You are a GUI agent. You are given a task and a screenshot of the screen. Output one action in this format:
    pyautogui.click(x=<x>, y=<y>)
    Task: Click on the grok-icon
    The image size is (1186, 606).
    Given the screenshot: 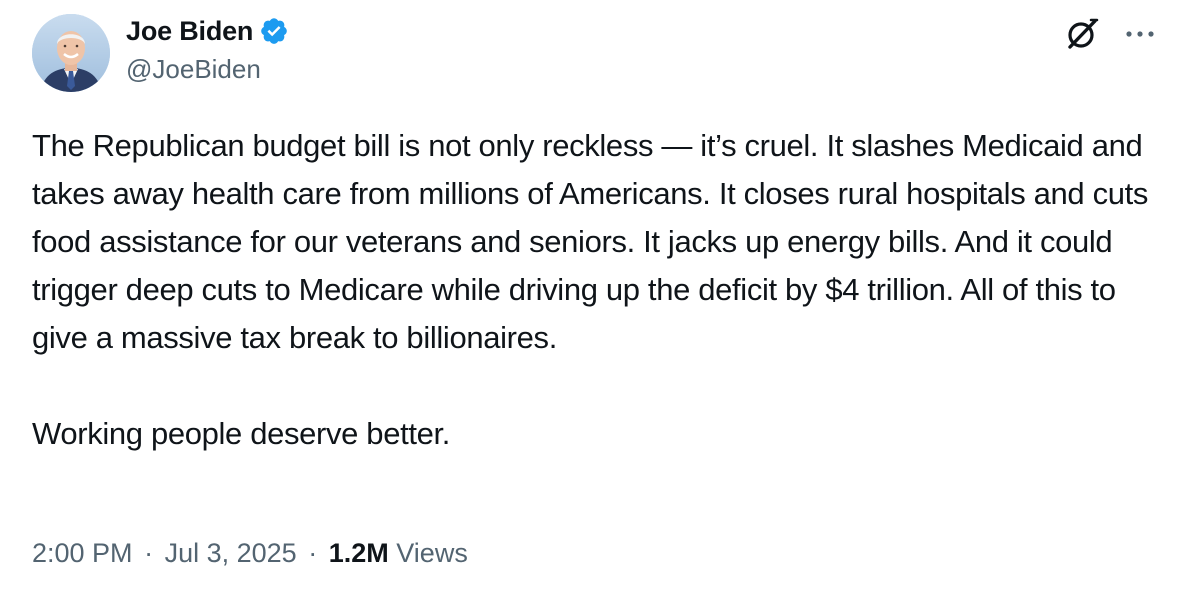 What is the action you would take?
    pyautogui.click(x=1082, y=34)
    